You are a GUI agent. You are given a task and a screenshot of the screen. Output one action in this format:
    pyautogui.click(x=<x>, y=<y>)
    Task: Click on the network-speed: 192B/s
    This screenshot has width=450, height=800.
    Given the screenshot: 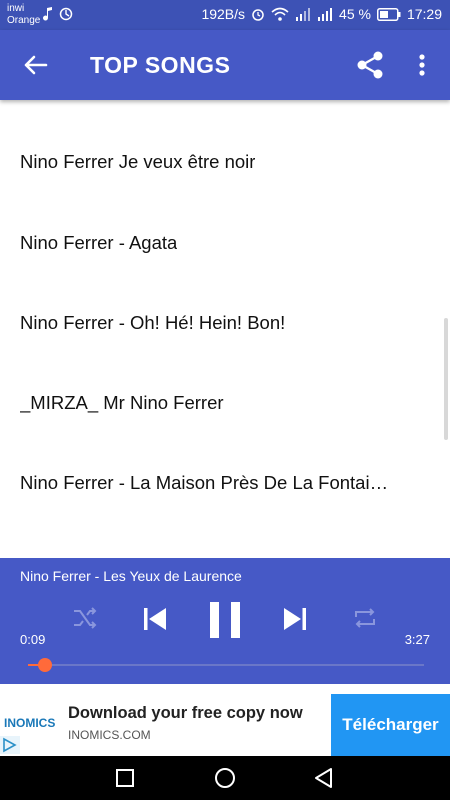 What is the action you would take?
    pyautogui.click(x=223, y=14)
    